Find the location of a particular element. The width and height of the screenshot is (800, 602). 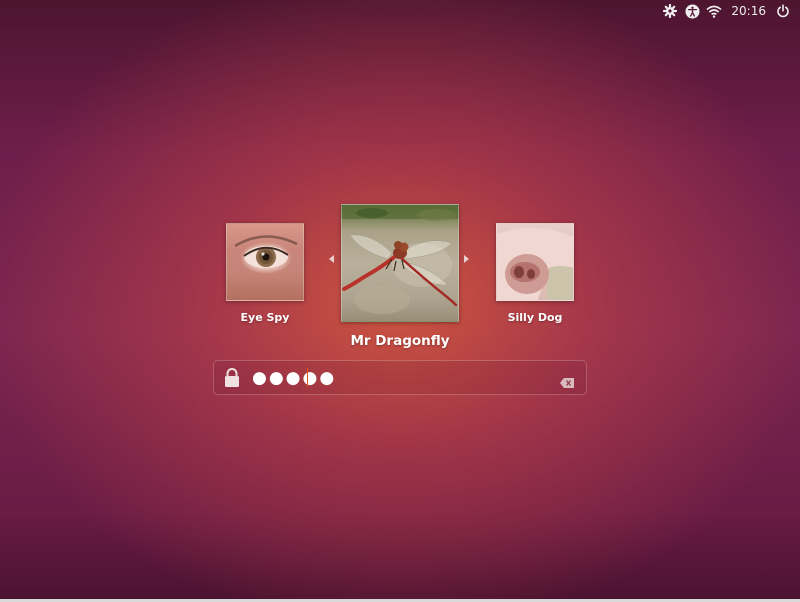

previous-user-arrow is located at coordinates (331, 259).